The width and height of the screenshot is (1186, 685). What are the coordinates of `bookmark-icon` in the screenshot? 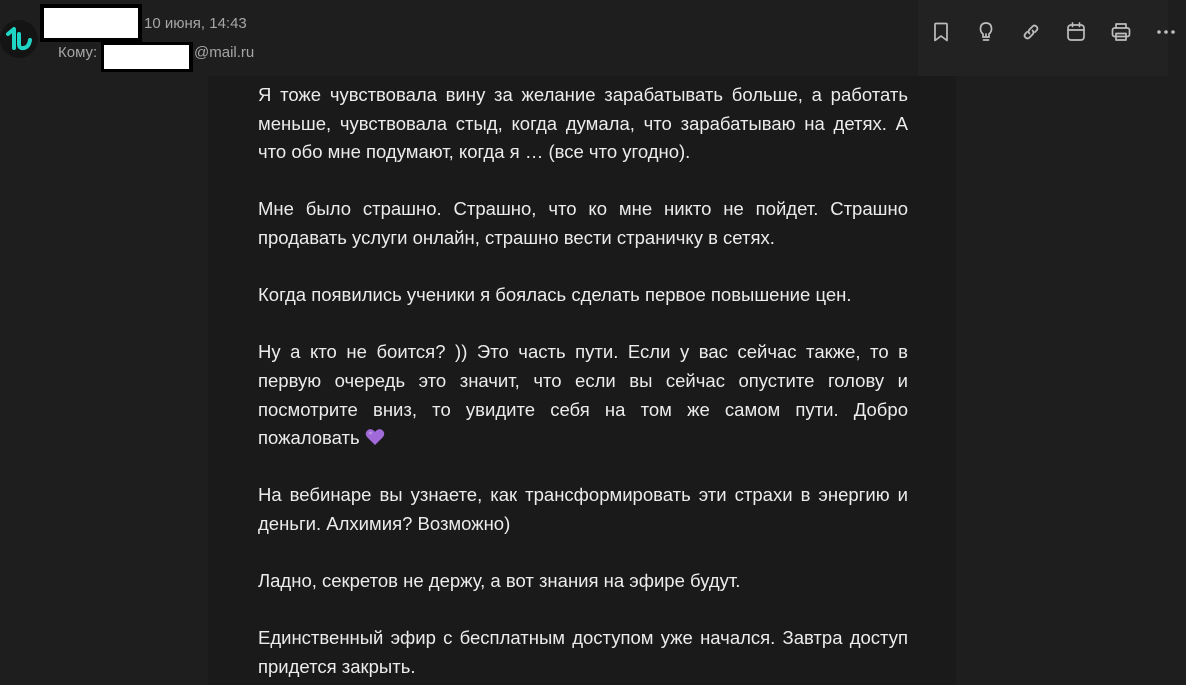 It's located at (941, 32).